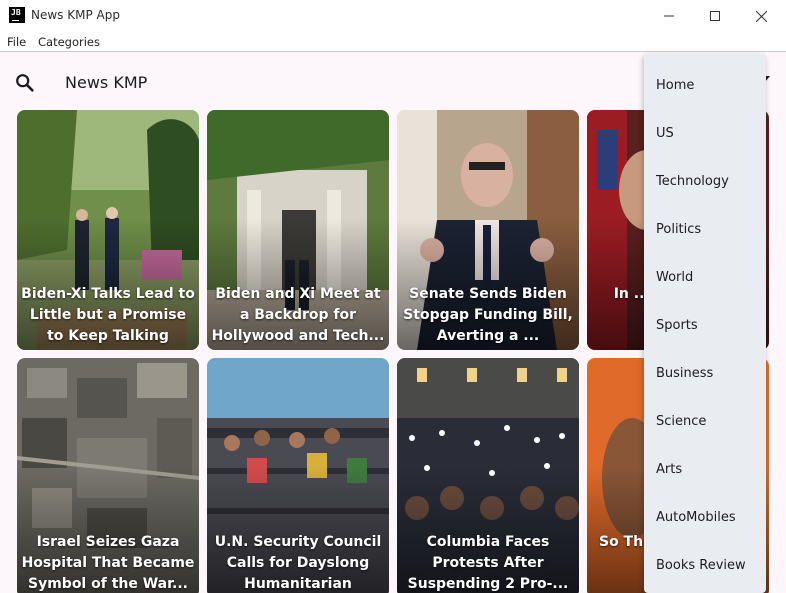 This screenshot has height=593, width=786. Describe the element at coordinates (75, 15) in the screenshot. I see `window-title: News KMP App` at that location.